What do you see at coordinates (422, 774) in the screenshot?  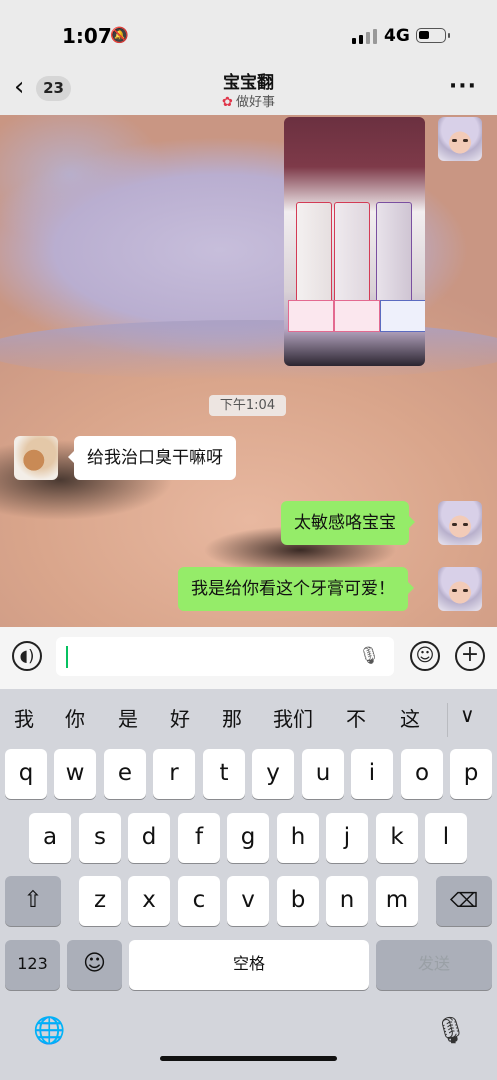 I see `key-o: o` at bounding box center [422, 774].